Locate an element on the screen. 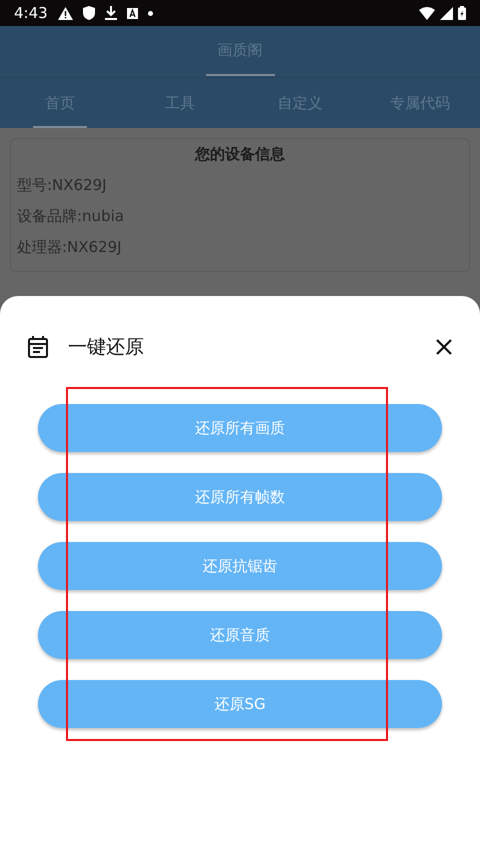  battery-icon is located at coordinates (462, 13).